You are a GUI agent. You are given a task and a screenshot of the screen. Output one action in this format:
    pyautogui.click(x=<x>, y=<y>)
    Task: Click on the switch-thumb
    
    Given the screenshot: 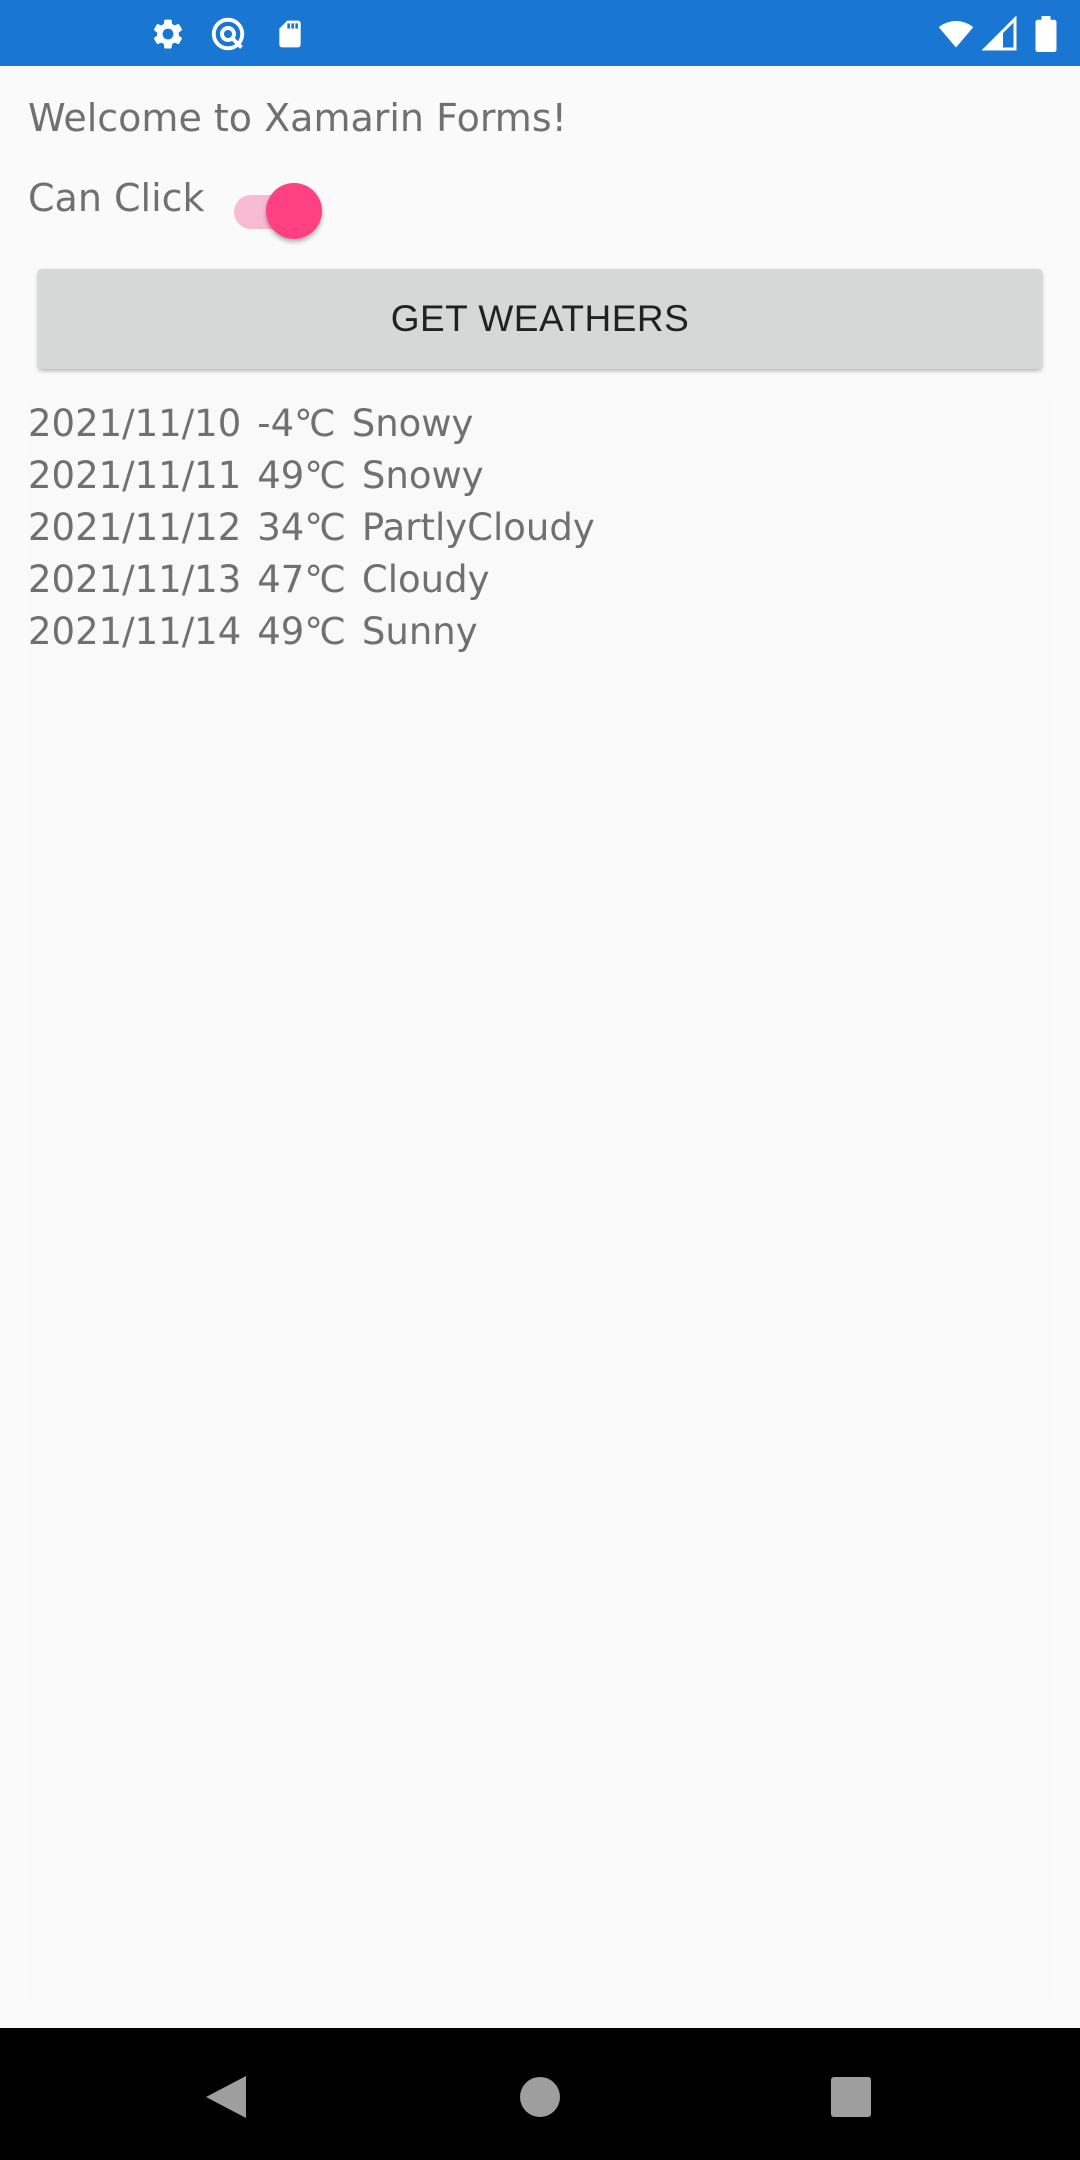 What is the action you would take?
    pyautogui.click(x=294, y=211)
    